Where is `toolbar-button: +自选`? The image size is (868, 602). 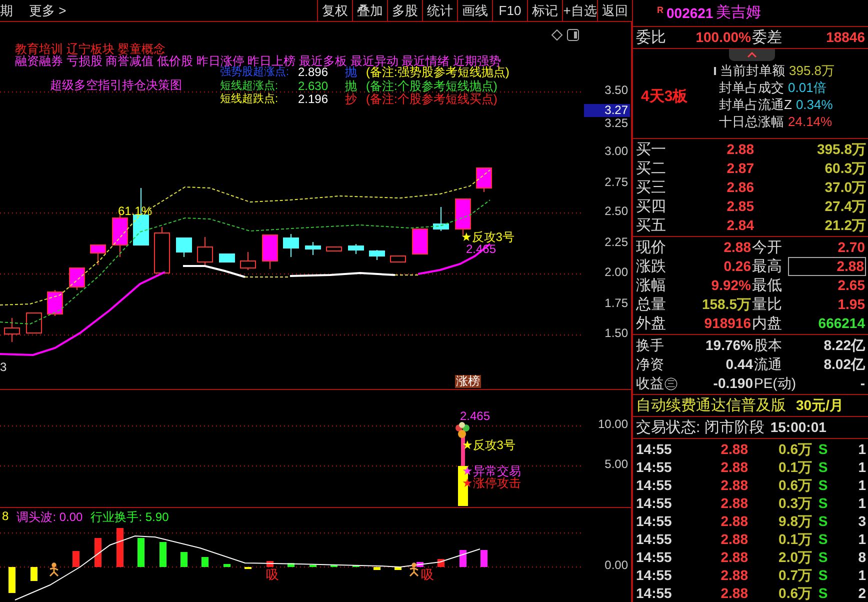
toolbar-button: +自选 is located at coordinates (579, 10).